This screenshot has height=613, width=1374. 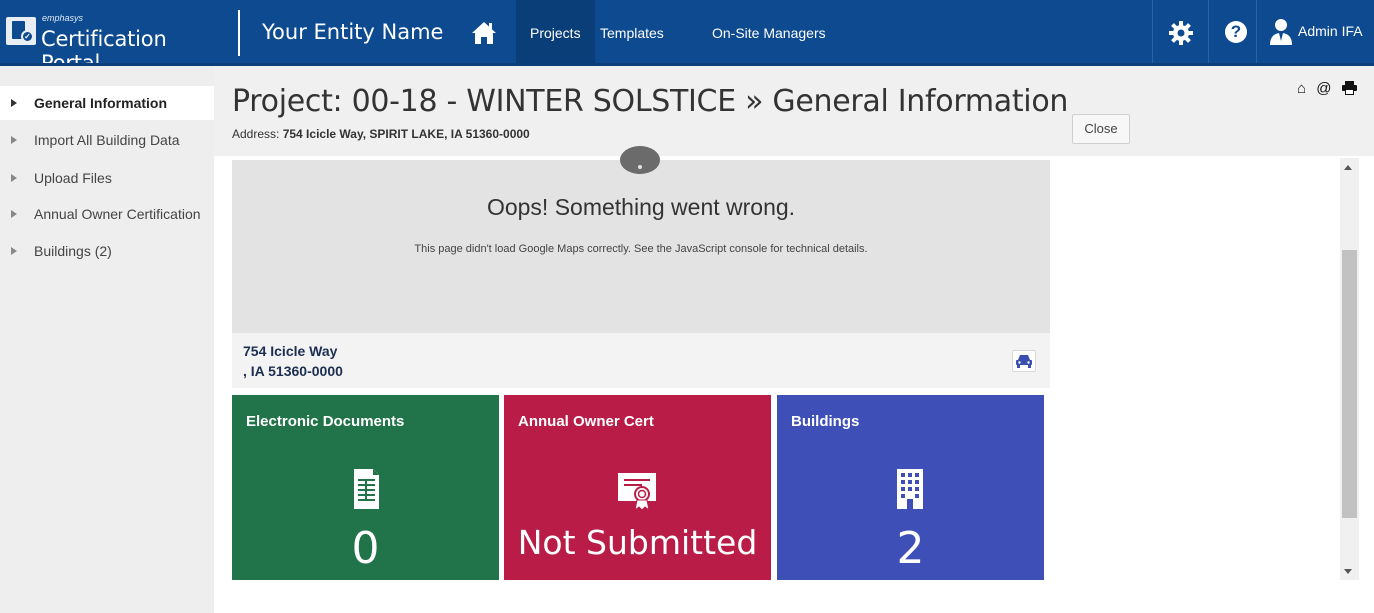 What do you see at coordinates (641, 360) in the screenshot?
I see `address-card: 754 Icicle Way , IA 51360-0000` at bounding box center [641, 360].